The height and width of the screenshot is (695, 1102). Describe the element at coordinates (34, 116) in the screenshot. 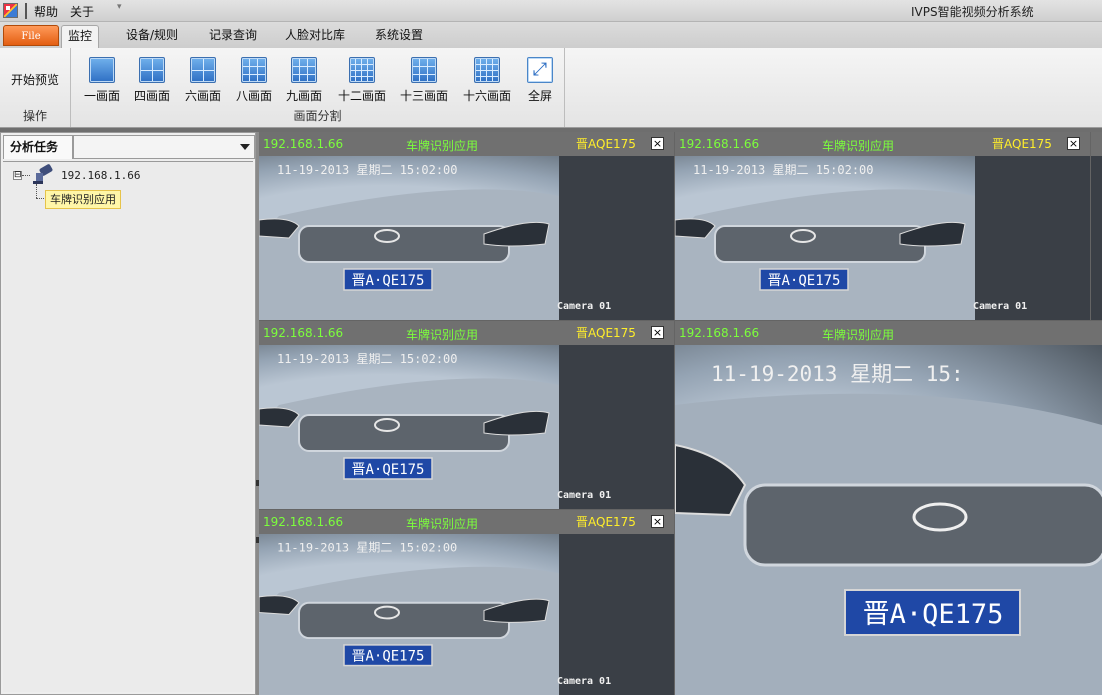

I see `ribbon-group-operate-title: 操作` at that location.